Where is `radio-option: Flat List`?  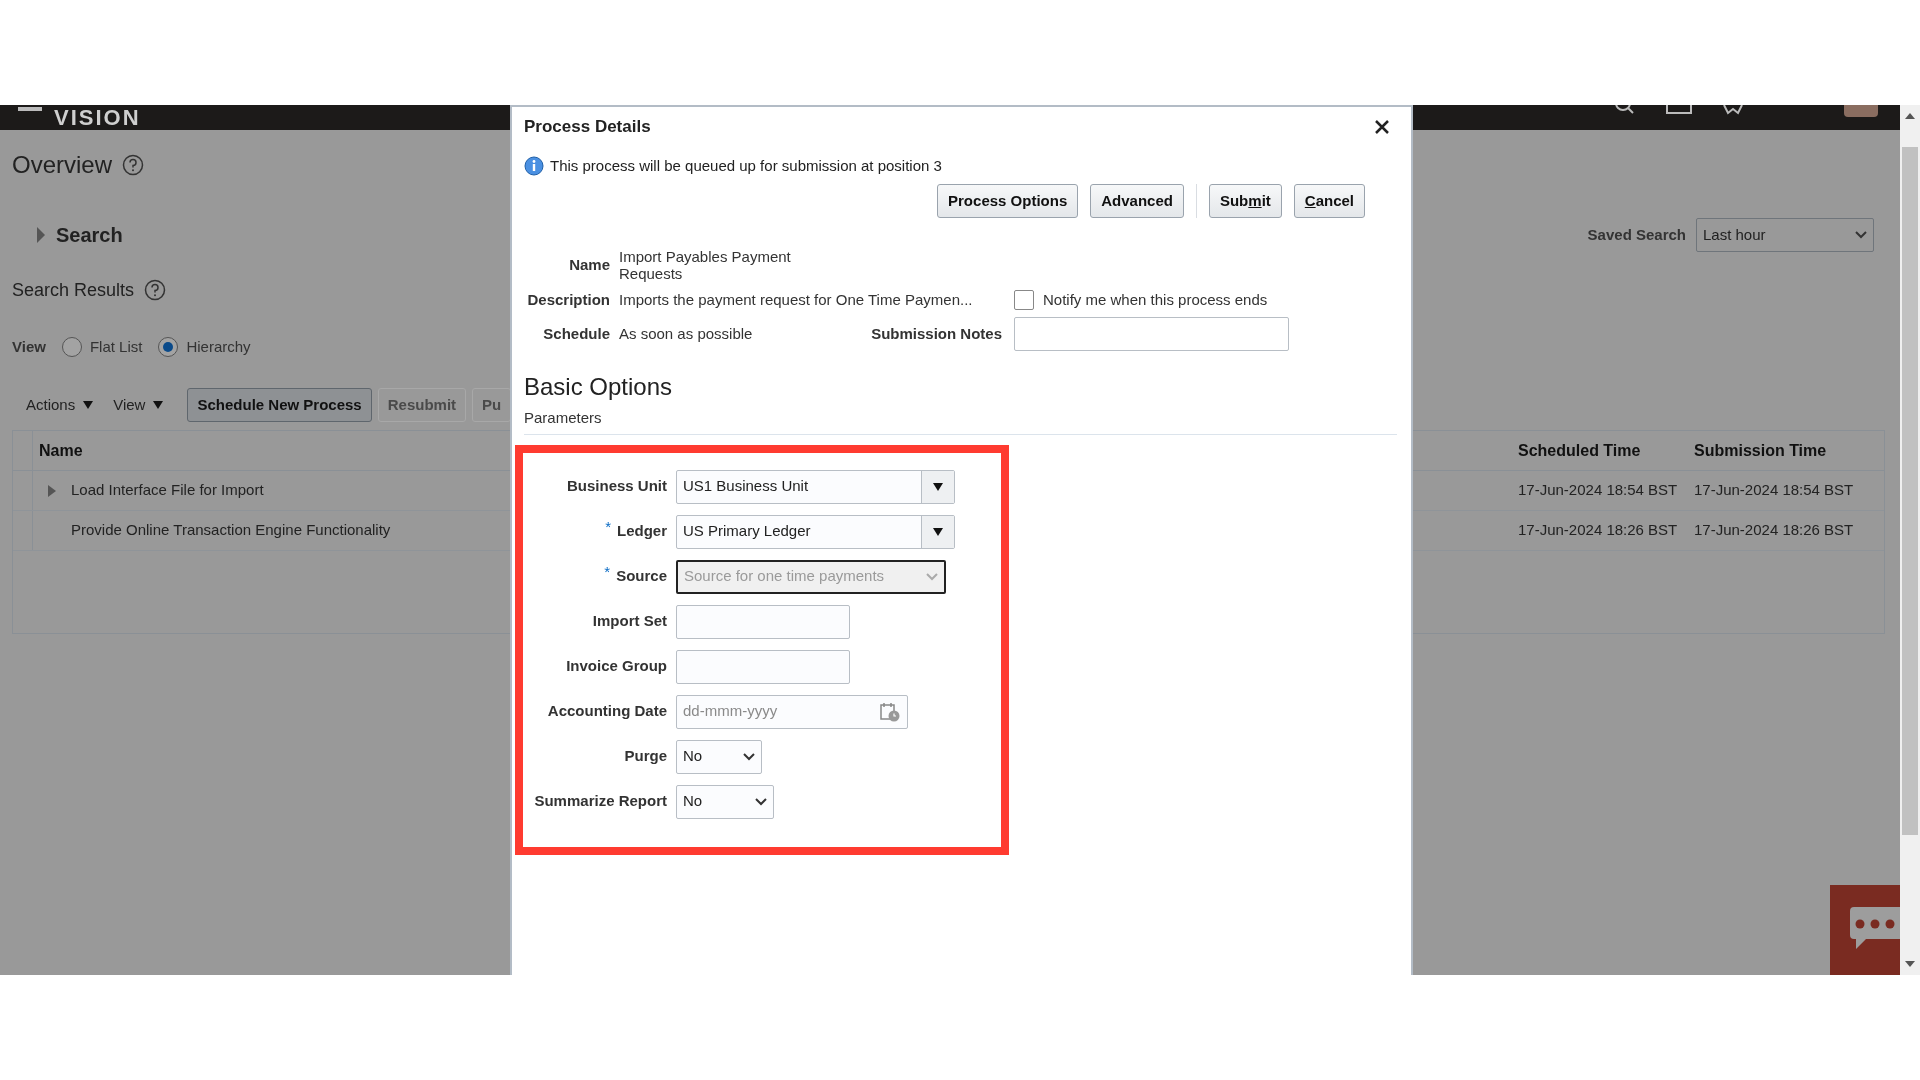 radio-option: Flat List is located at coordinates (102, 347).